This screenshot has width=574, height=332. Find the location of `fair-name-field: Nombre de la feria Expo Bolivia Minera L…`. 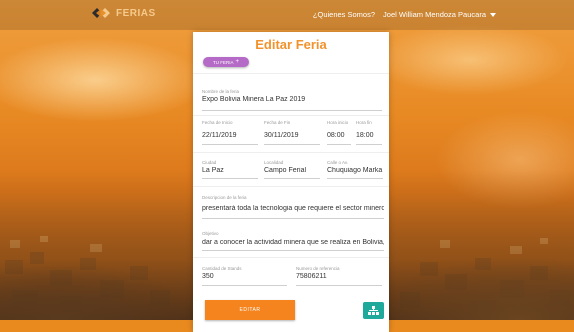

fair-name-field: Nombre de la feria Expo Bolivia Minera L… is located at coordinates (292, 96).